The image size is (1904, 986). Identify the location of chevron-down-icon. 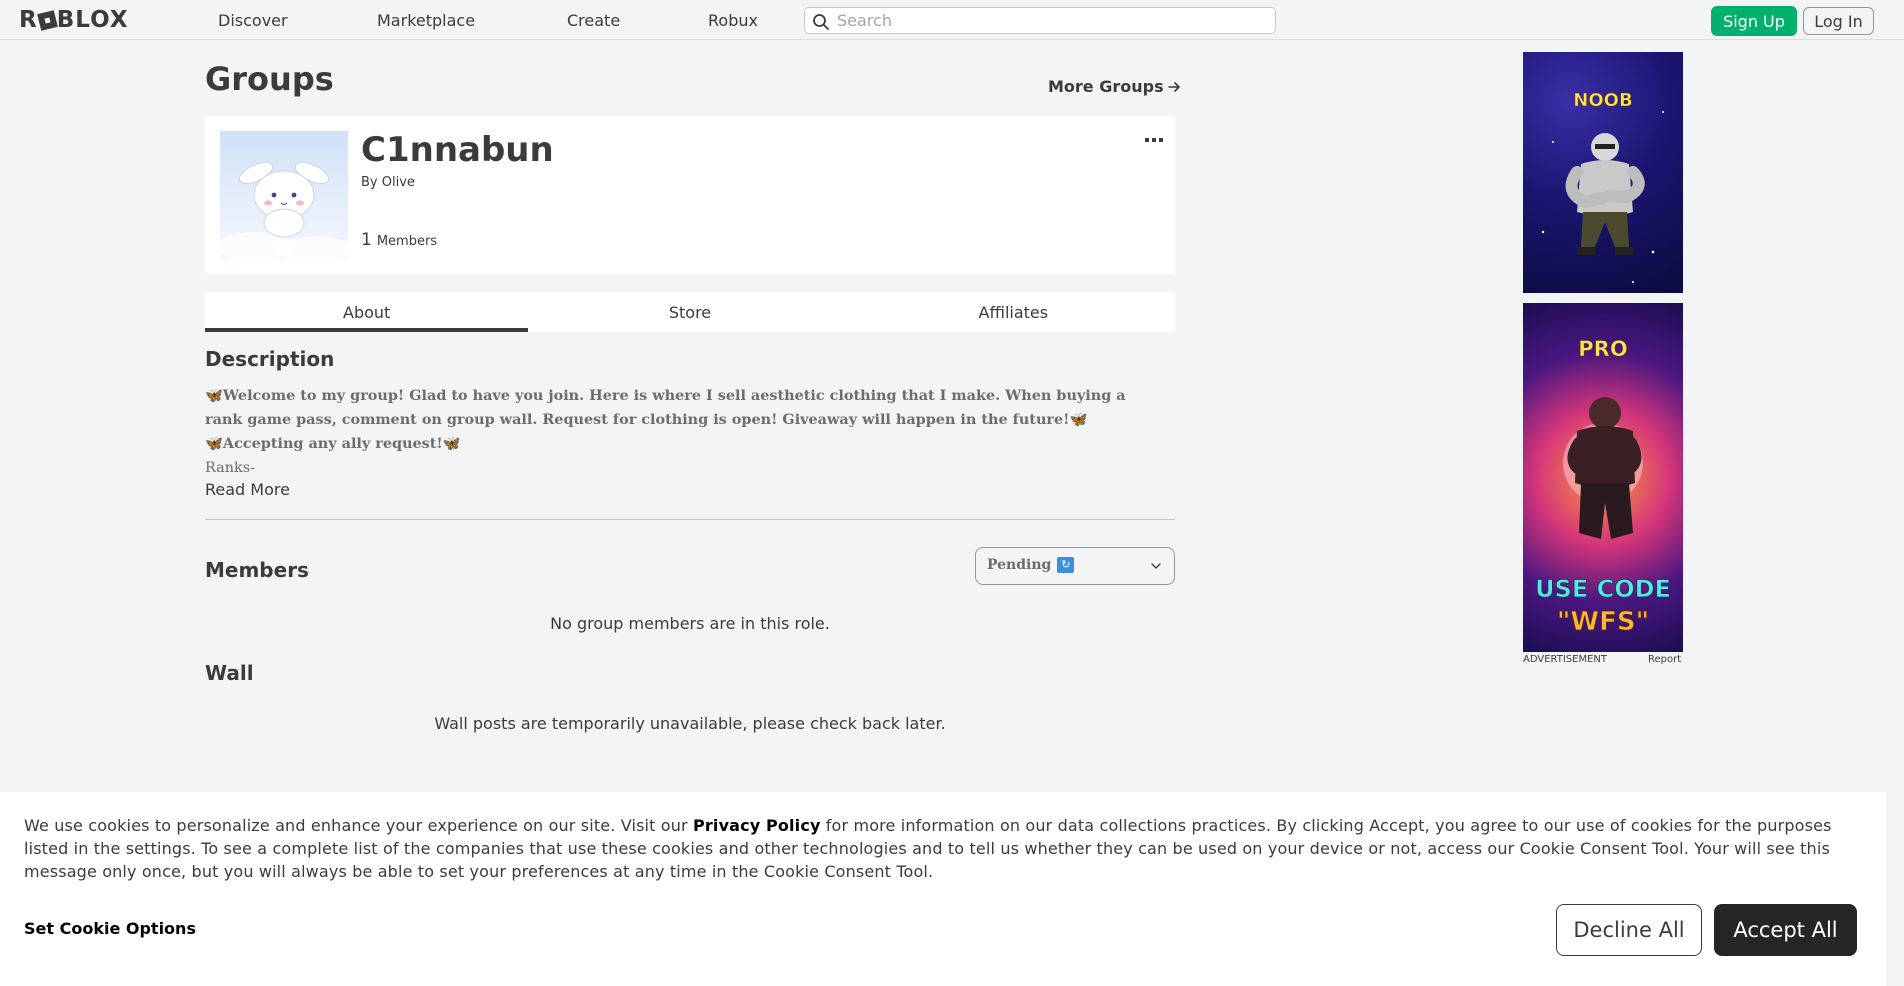
(1156, 566).